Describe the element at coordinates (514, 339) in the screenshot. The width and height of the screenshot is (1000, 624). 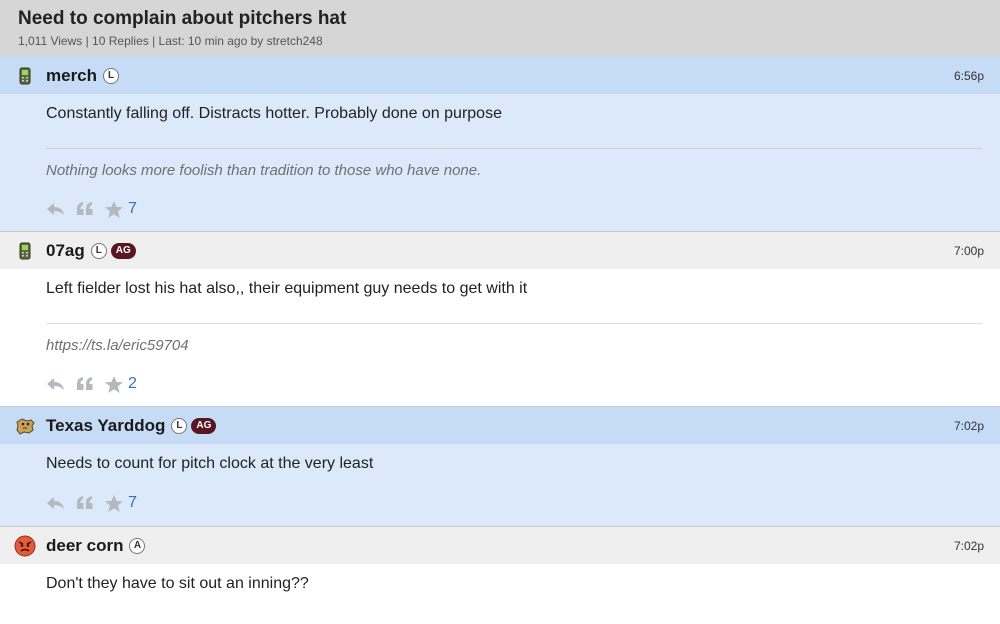
I see `signature: https://ts.la/eric59704` at that location.